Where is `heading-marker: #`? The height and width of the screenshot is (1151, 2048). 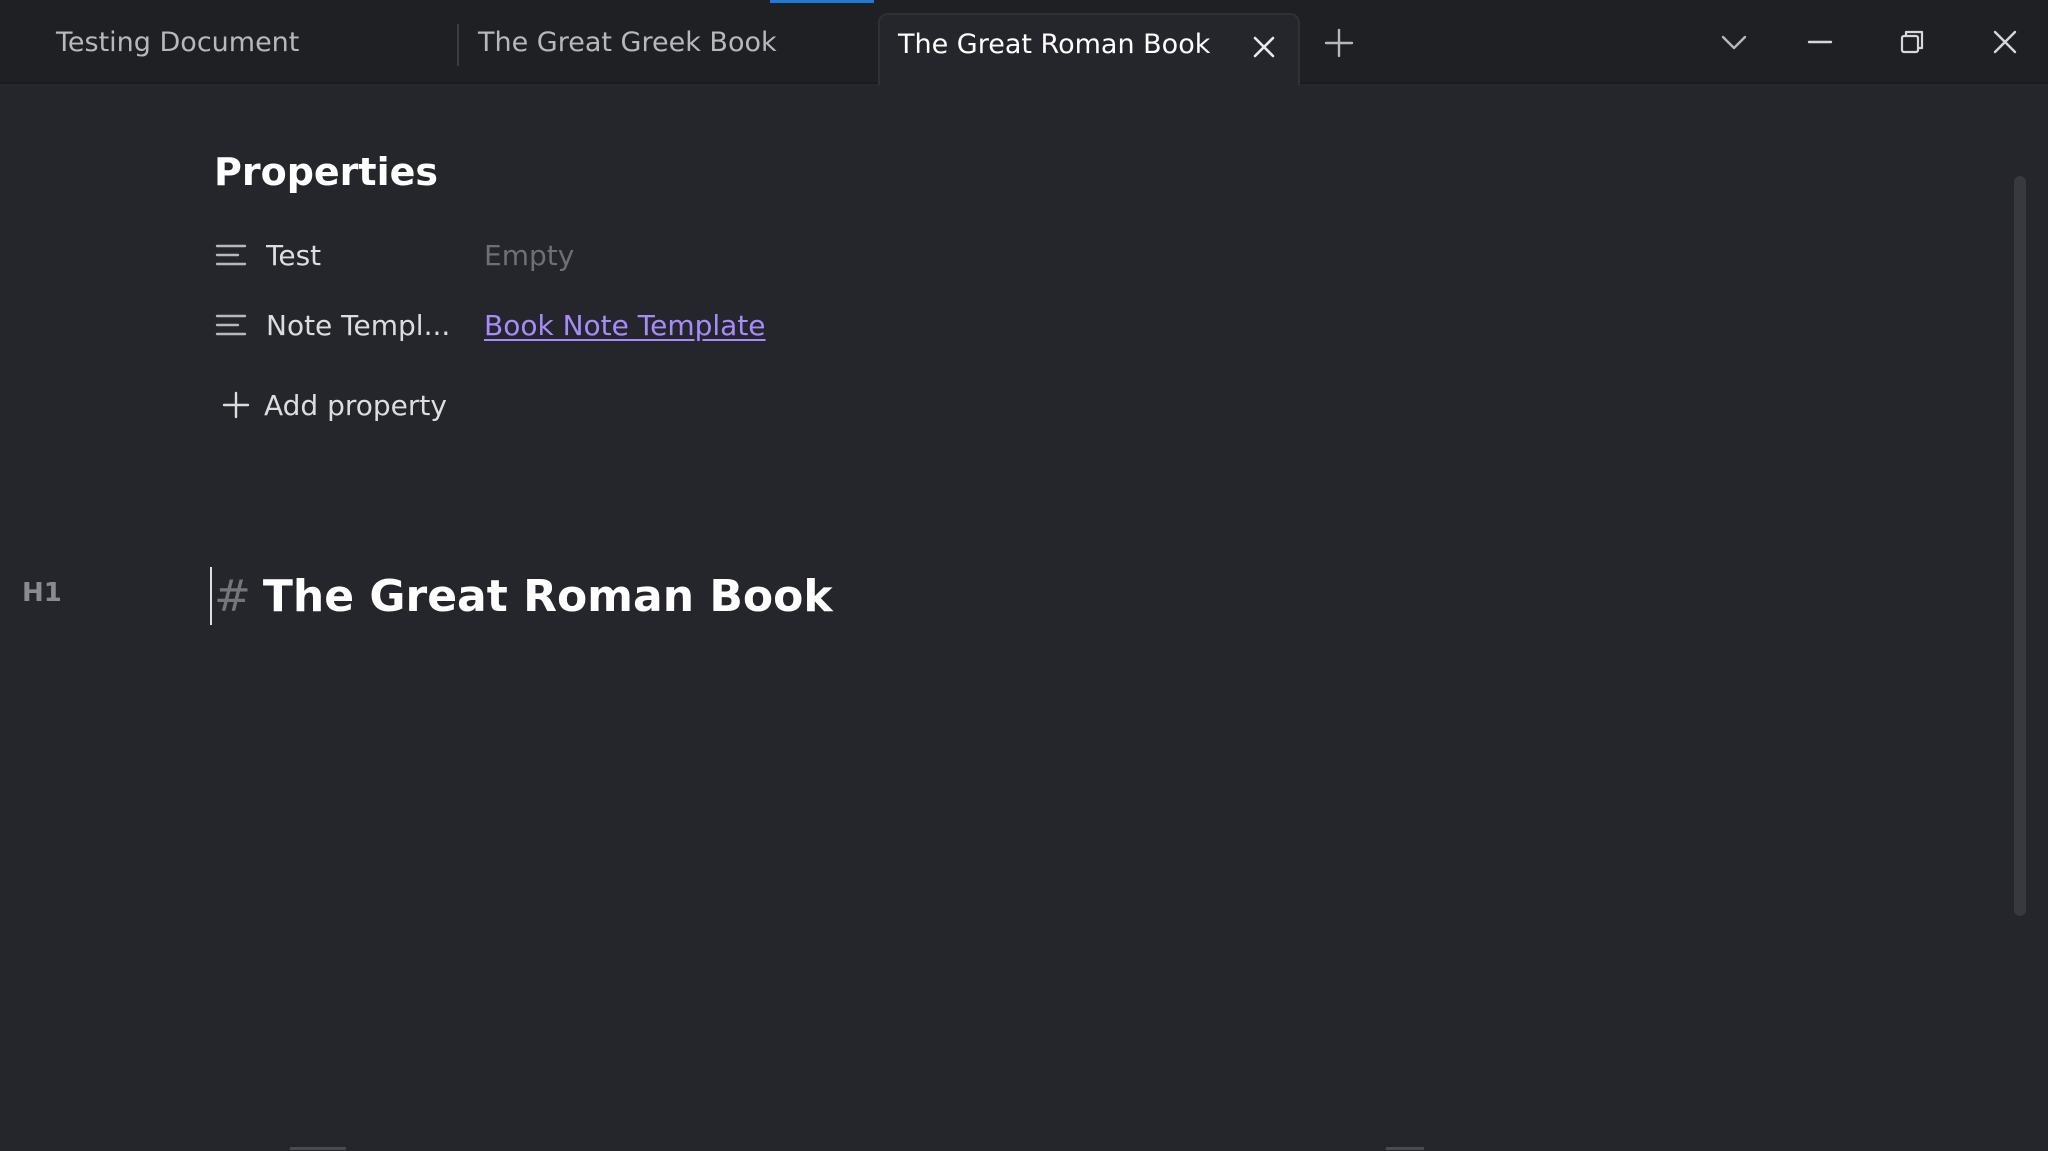
heading-marker: # is located at coordinates (232, 596).